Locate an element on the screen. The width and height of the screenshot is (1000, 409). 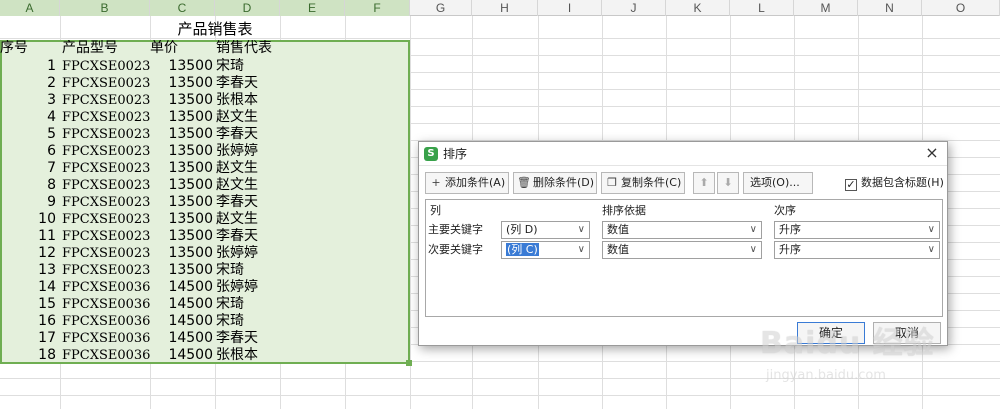
copy-condition-button: ❐ 复制条件(C) is located at coordinates (643, 183).